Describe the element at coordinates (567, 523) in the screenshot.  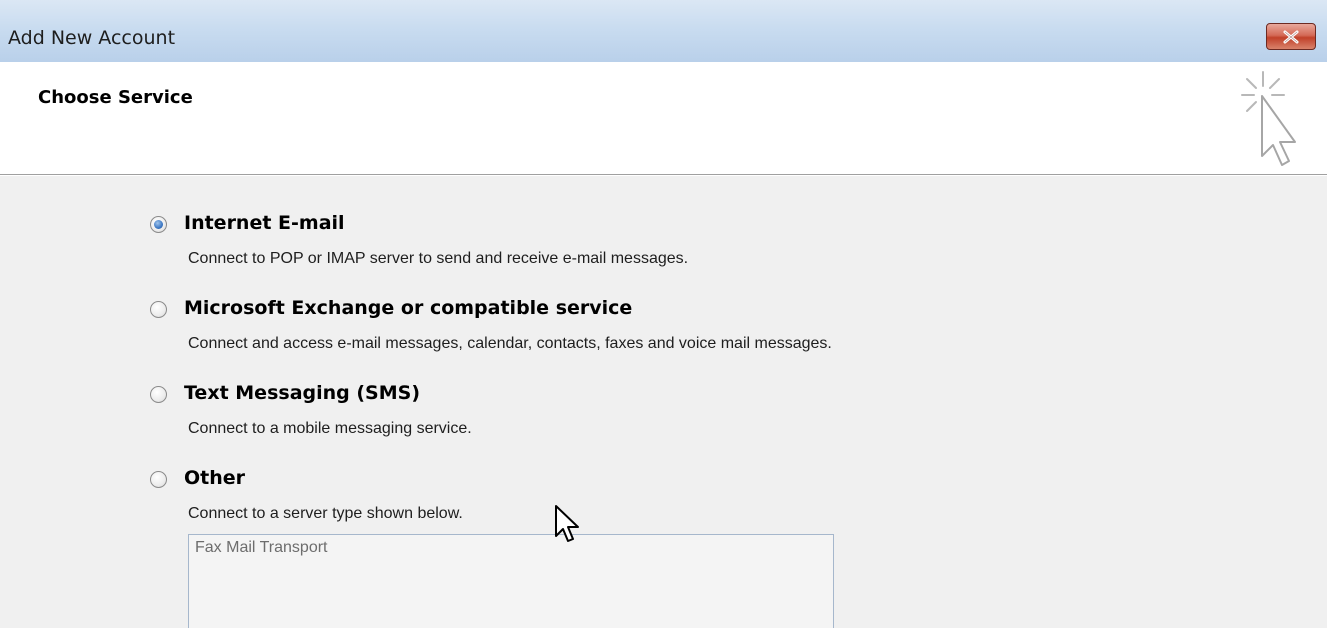
I see `mouse-pointer-icon` at that location.